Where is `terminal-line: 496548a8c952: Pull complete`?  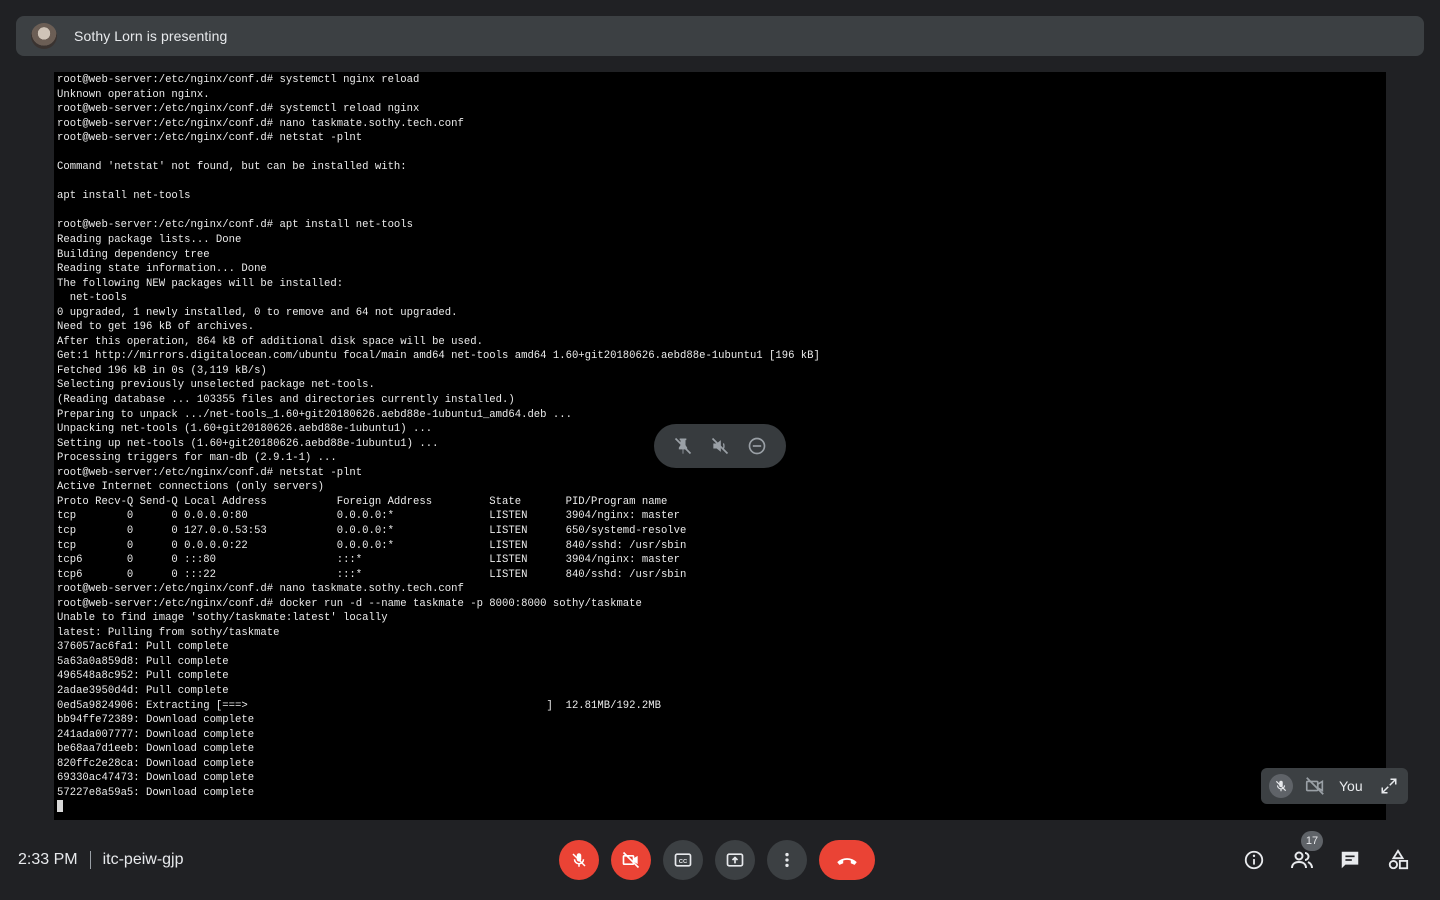 terminal-line: 496548a8c952: Pull complete is located at coordinates (143, 676).